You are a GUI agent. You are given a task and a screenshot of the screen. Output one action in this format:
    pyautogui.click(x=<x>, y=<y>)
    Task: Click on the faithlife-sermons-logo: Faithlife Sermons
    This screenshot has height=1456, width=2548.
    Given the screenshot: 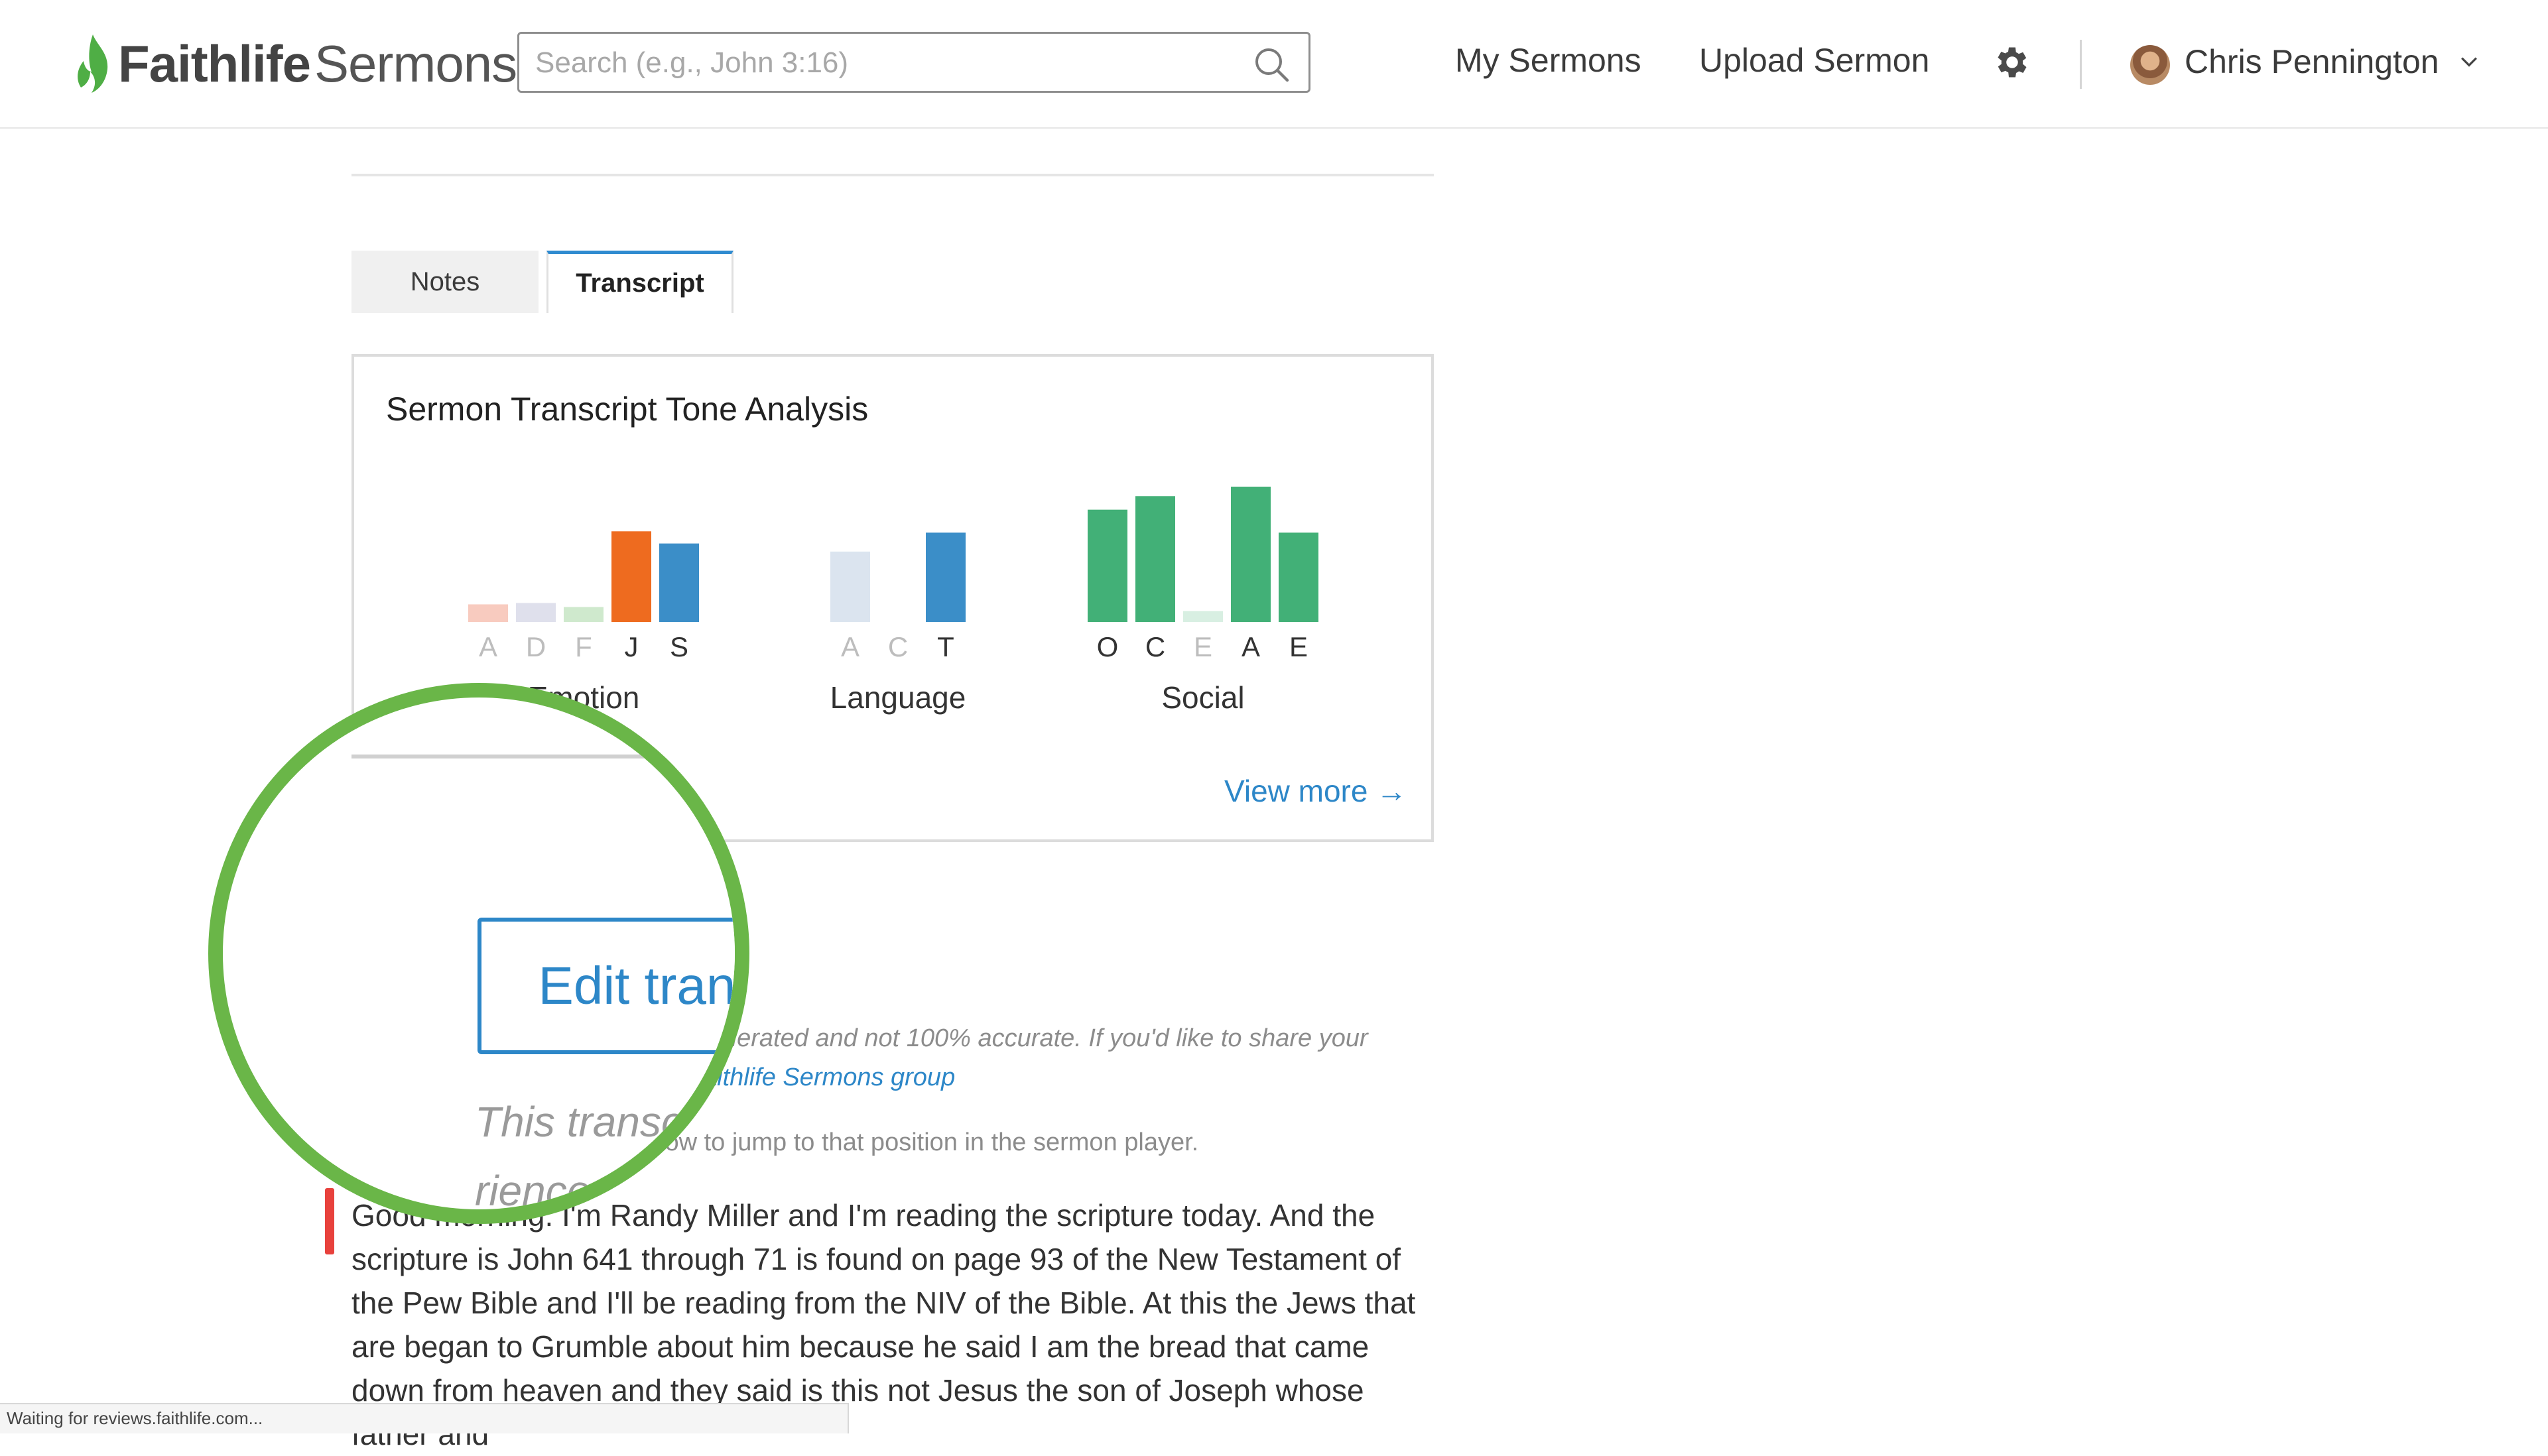 What is the action you would take?
    pyautogui.click(x=295, y=63)
    